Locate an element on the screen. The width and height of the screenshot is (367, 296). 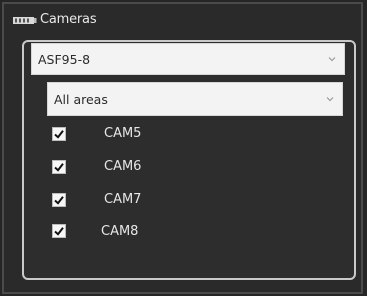
panel-header: Cameras is located at coordinates (54, 19).